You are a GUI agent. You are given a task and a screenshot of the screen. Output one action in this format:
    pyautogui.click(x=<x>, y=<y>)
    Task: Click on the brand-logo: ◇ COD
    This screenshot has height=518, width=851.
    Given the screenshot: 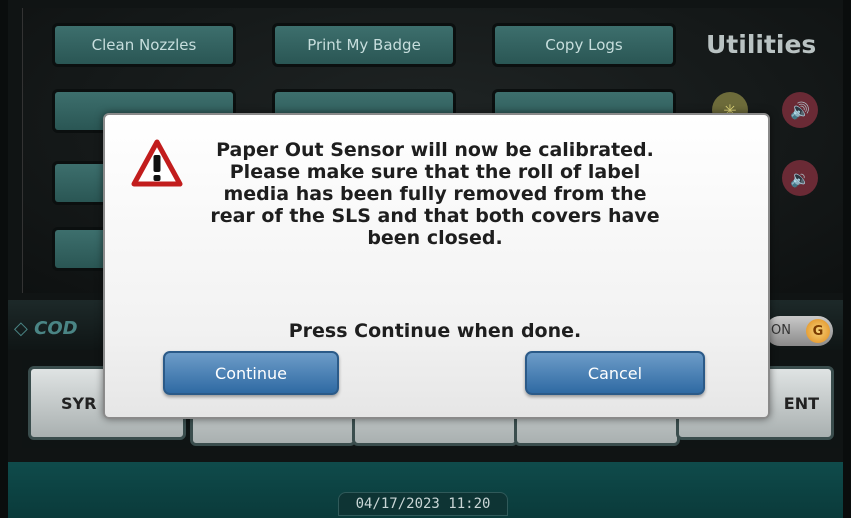 What is the action you would take?
    pyautogui.click(x=46, y=328)
    